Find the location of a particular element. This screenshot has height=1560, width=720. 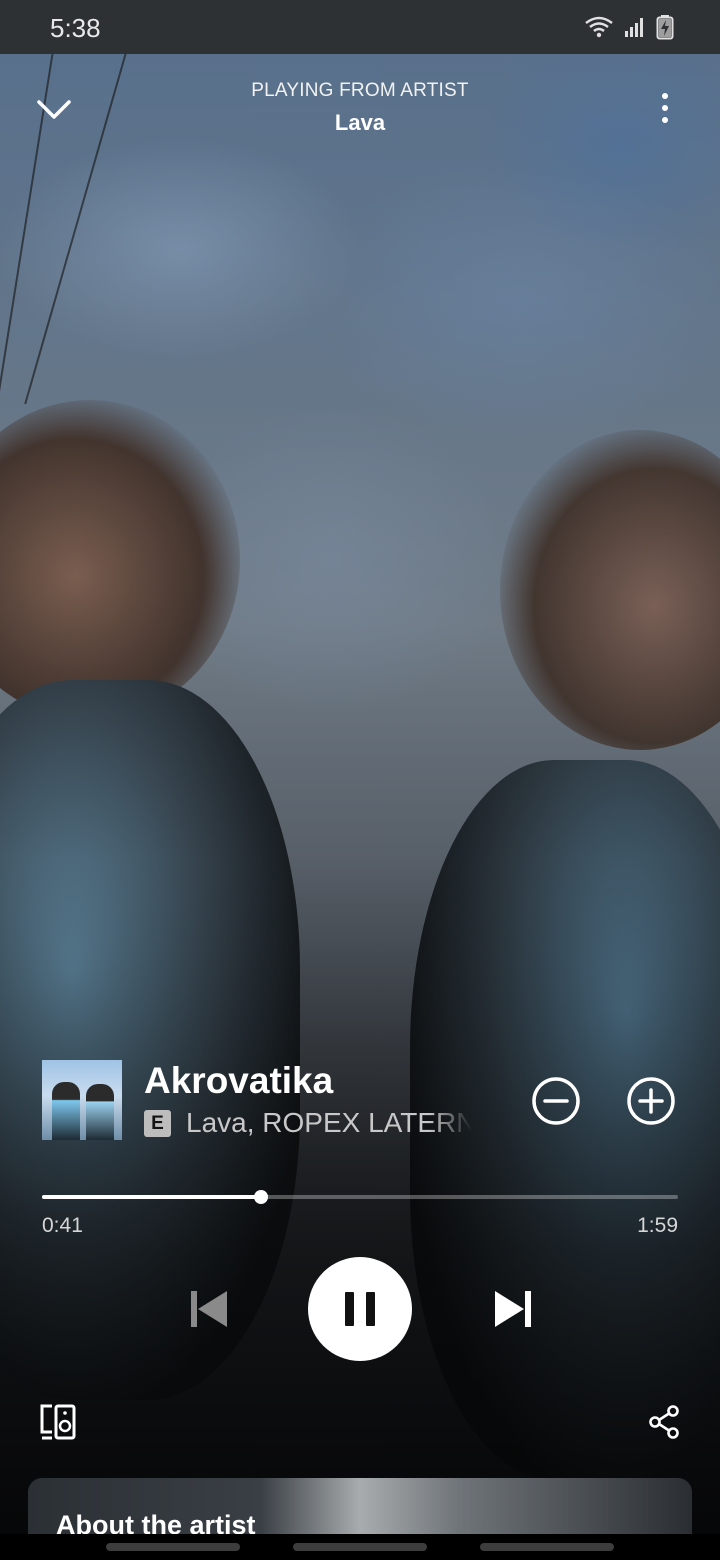

track-artists: Lava, ROPEX LATERNA is located at coordinates (329, 1123).